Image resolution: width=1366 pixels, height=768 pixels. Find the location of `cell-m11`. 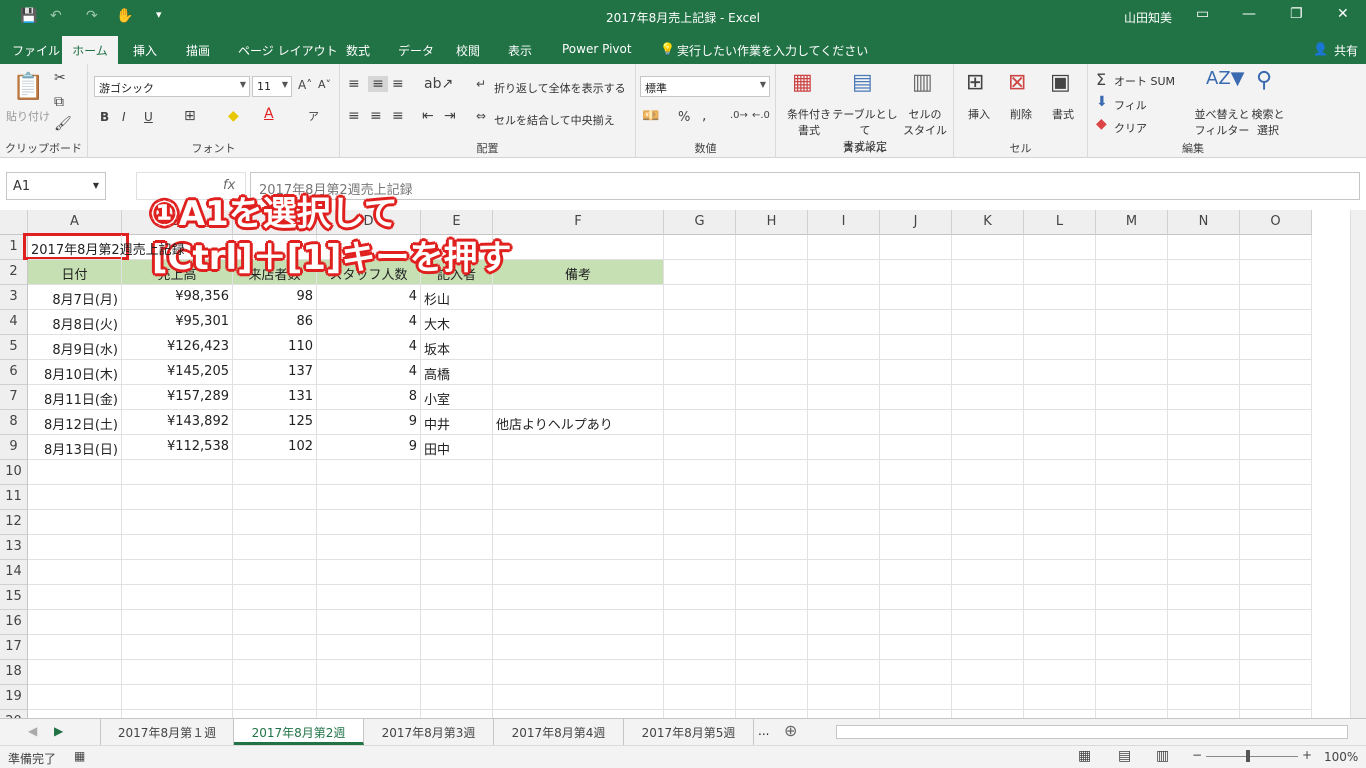

cell-m11 is located at coordinates (1132, 497).